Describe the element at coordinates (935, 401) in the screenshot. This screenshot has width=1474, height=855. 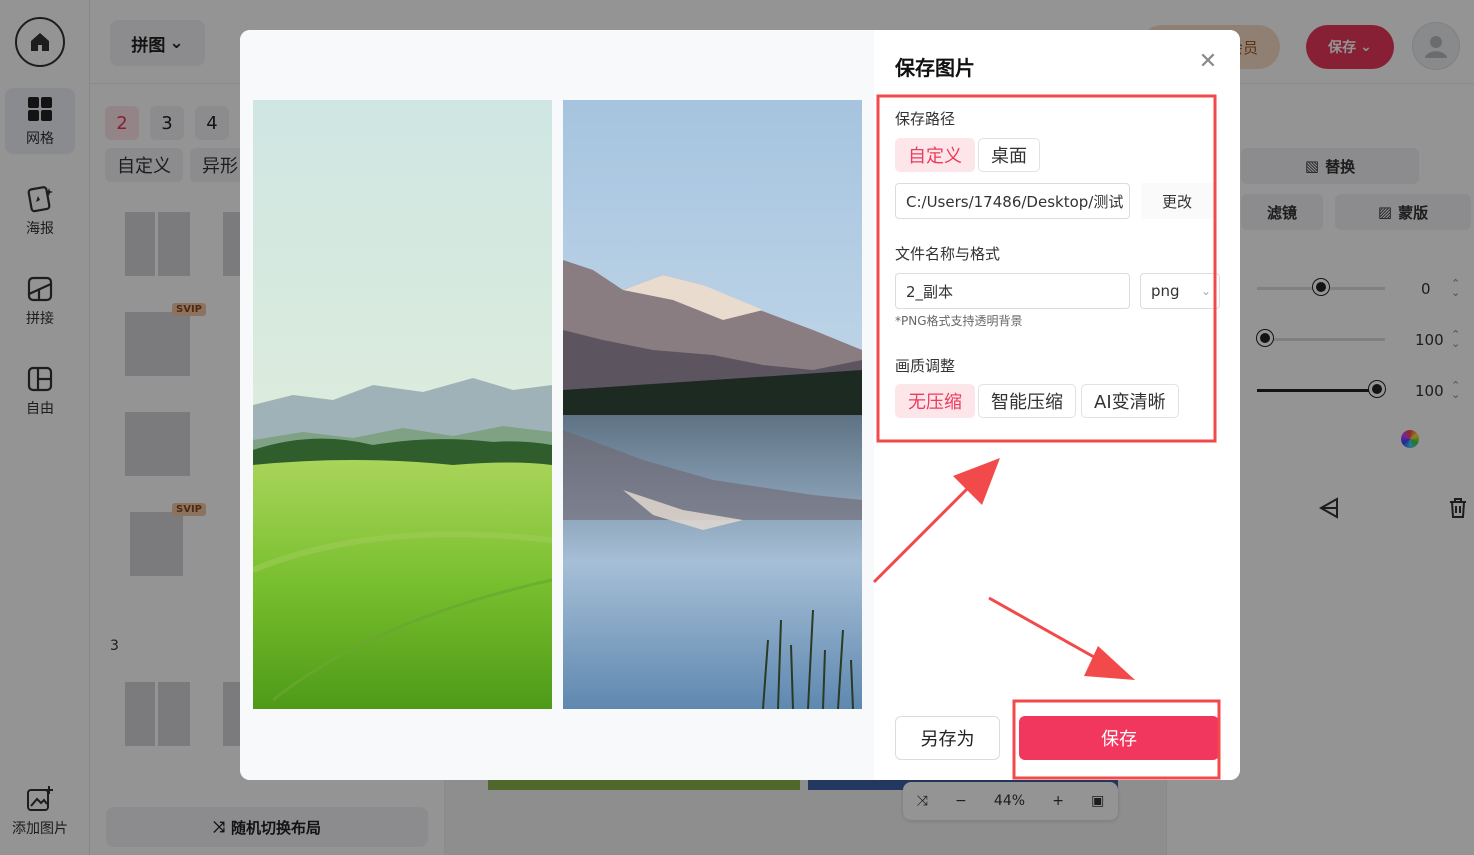
I see `quality-option-none: 无压缩` at that location.